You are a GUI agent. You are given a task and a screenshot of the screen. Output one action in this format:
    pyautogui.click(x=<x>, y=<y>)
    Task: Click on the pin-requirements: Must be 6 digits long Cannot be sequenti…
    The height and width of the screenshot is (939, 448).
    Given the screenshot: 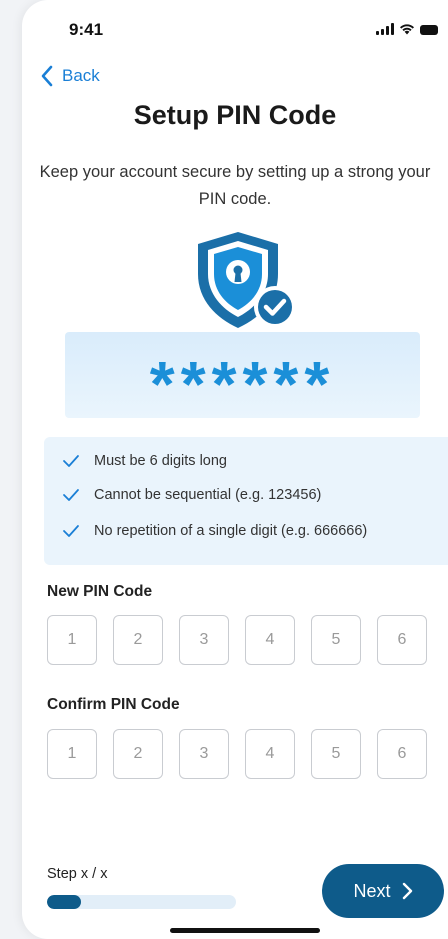 What is the action you would take?
    pyautogui.click(x=246, y=501)
    